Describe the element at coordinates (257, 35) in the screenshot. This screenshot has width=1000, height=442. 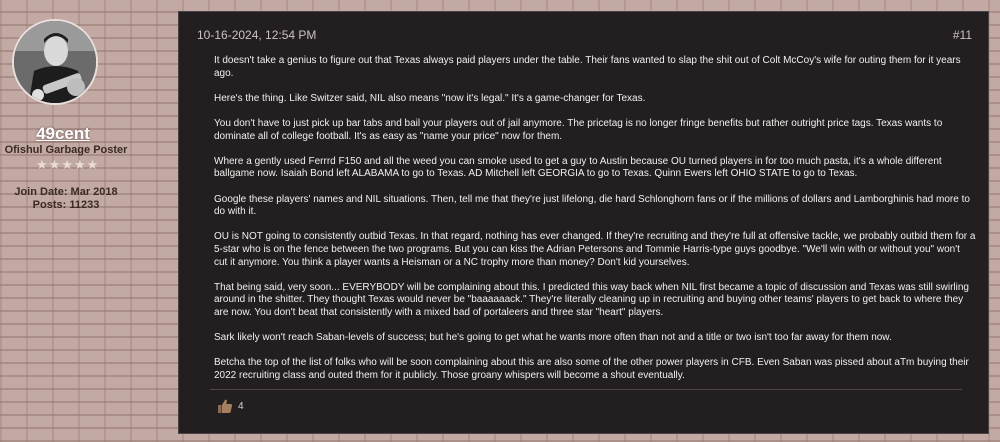
I see `post-date: 10-16-2024, 12:54 PM` at that location.